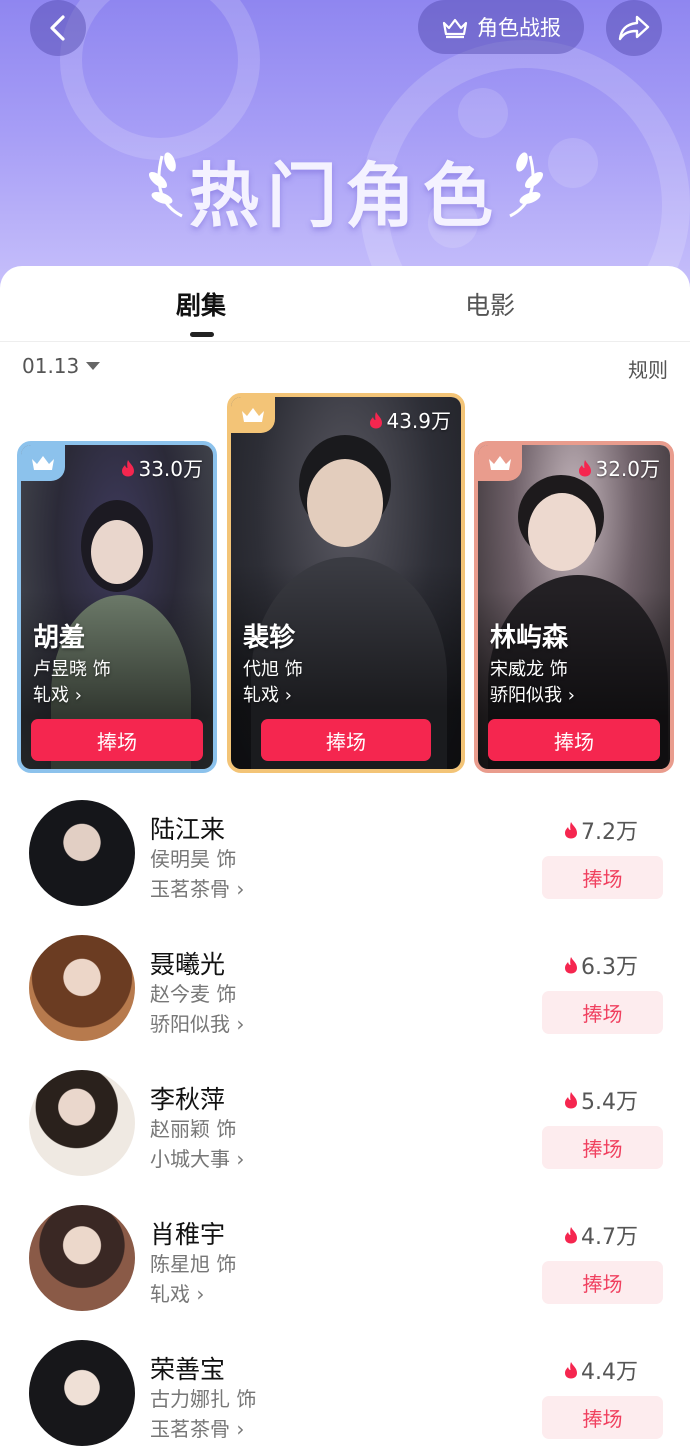 The width and height of the screenshot is (690, 1446). Describe the element at coordinates (188, 1234) in the screenshot. I see `character-name: 肖稚宇` at that location.